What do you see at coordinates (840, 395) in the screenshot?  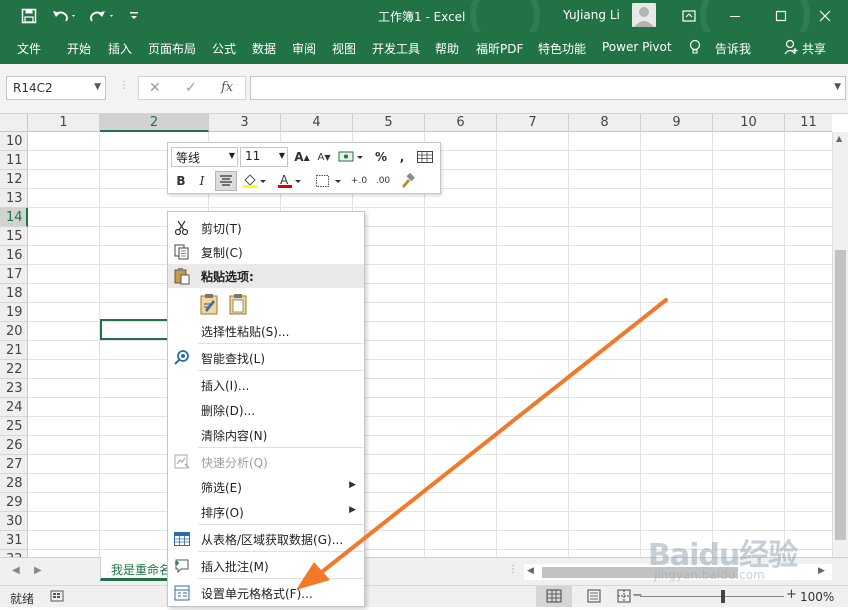 I see `scrollbar-thumb` at bounding box center [840, 395].